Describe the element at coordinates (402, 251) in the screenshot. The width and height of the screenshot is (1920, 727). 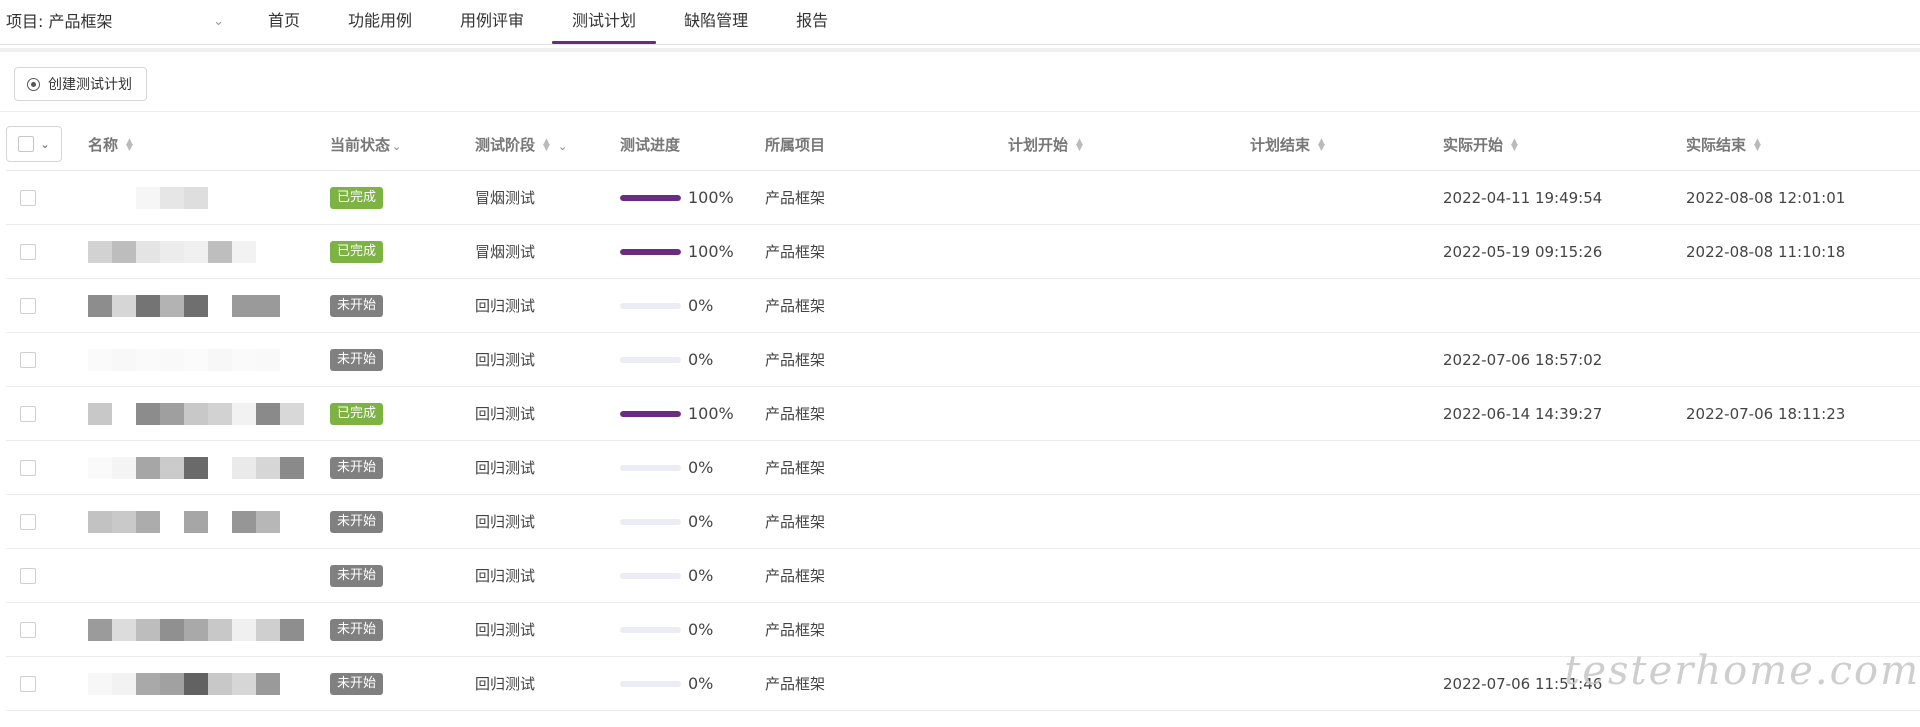
I see `status-cell: 已完成` at that location.